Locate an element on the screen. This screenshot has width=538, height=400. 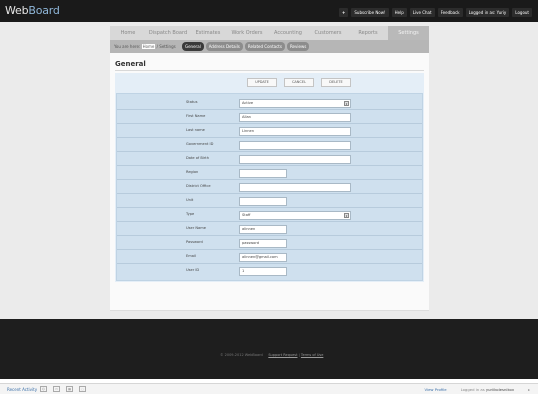
user-icon: ☺ is located at coordinates (43, 389).